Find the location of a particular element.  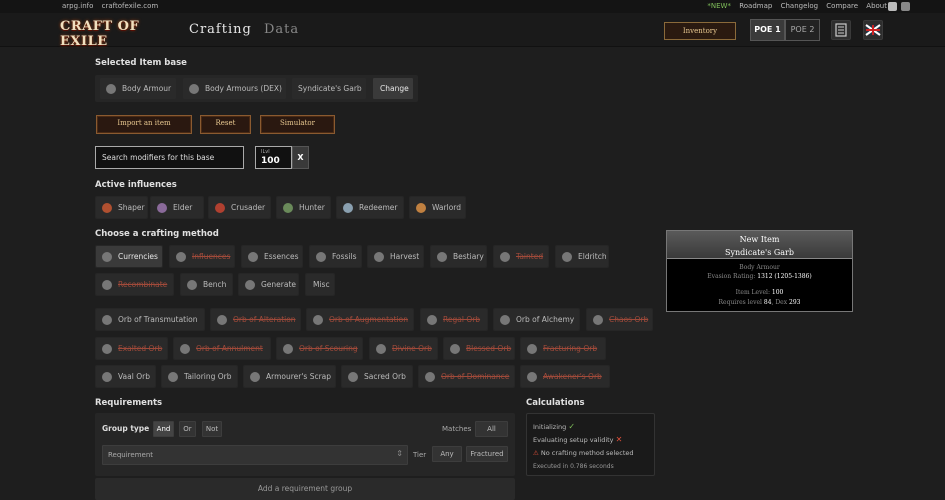

link-arpg: arpg.info is located at coordinates (77, 6).